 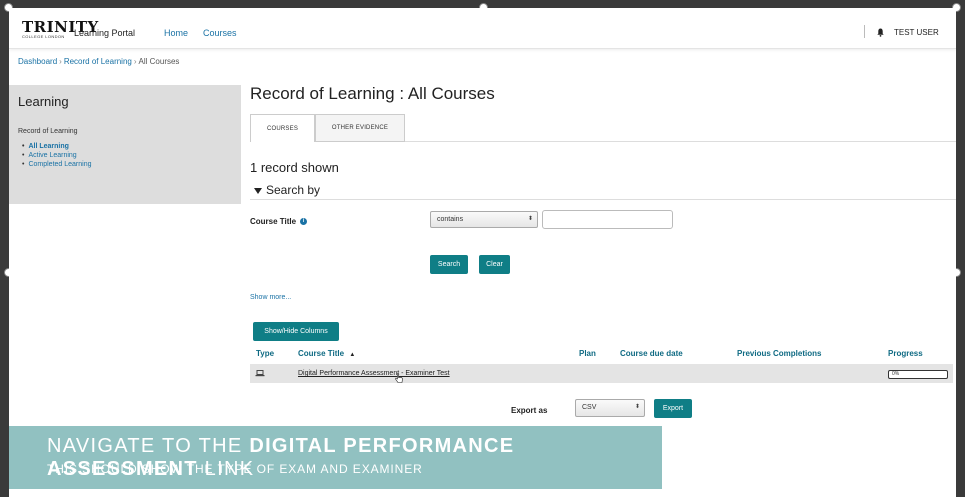 What do you see at coordinates (260, 373) in the screenshot?
I see `laptop-icon` at bounding box center [260, 373].